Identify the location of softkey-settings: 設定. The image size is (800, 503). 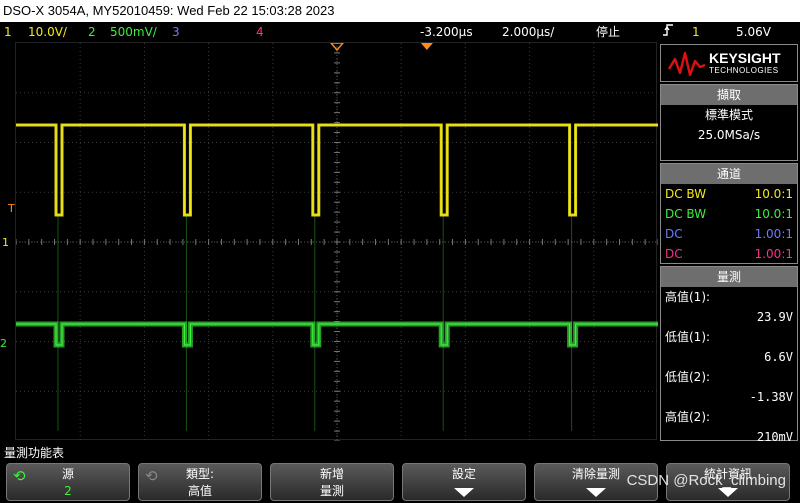
(464, 482).